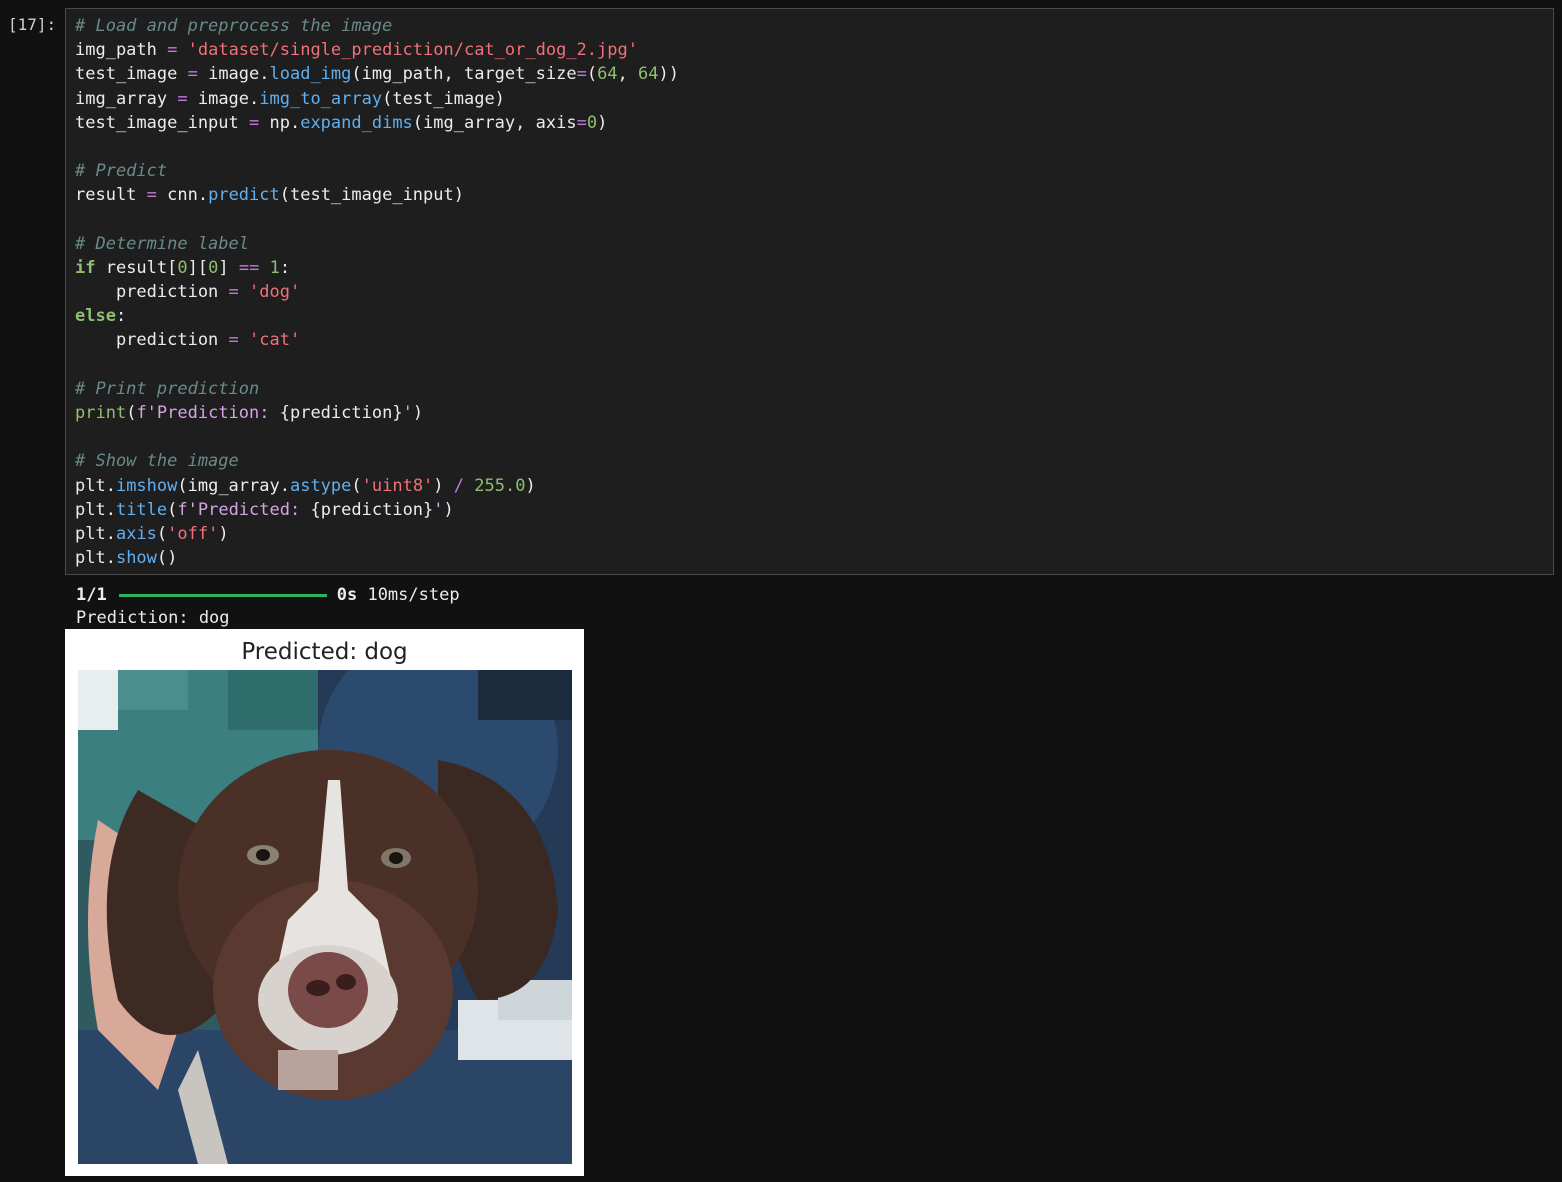  Describe the element at coordinates (111, 195) in the screenshot. I see `code-token: result` at that location.